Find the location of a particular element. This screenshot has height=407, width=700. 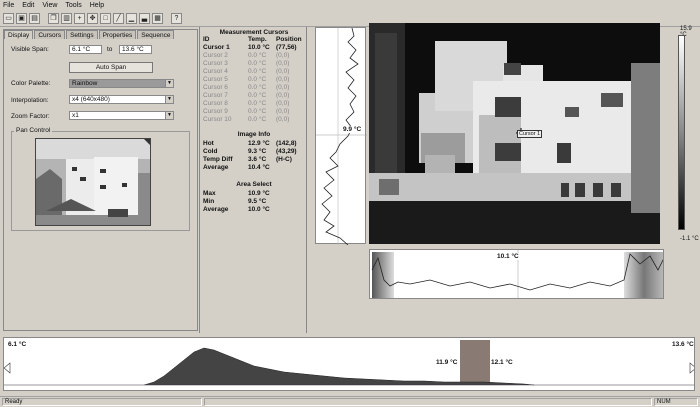

tab-properties: Properties is located at coordinates (117, 34).